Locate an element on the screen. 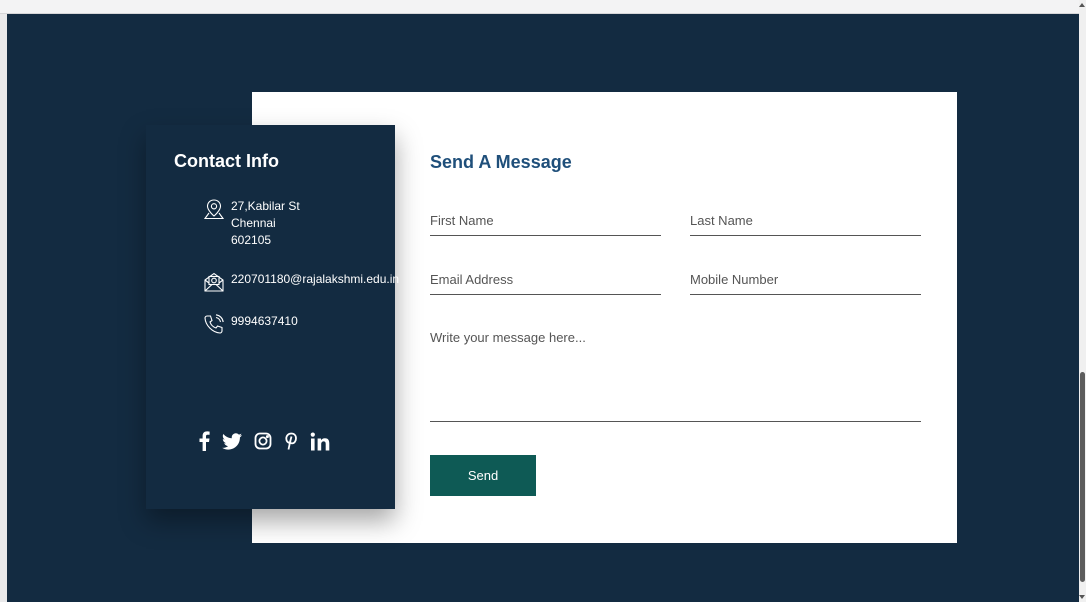 This screenshot has height=602, width=1086. scroll-up-arrow-icon is located at coordinates (1082, 5).